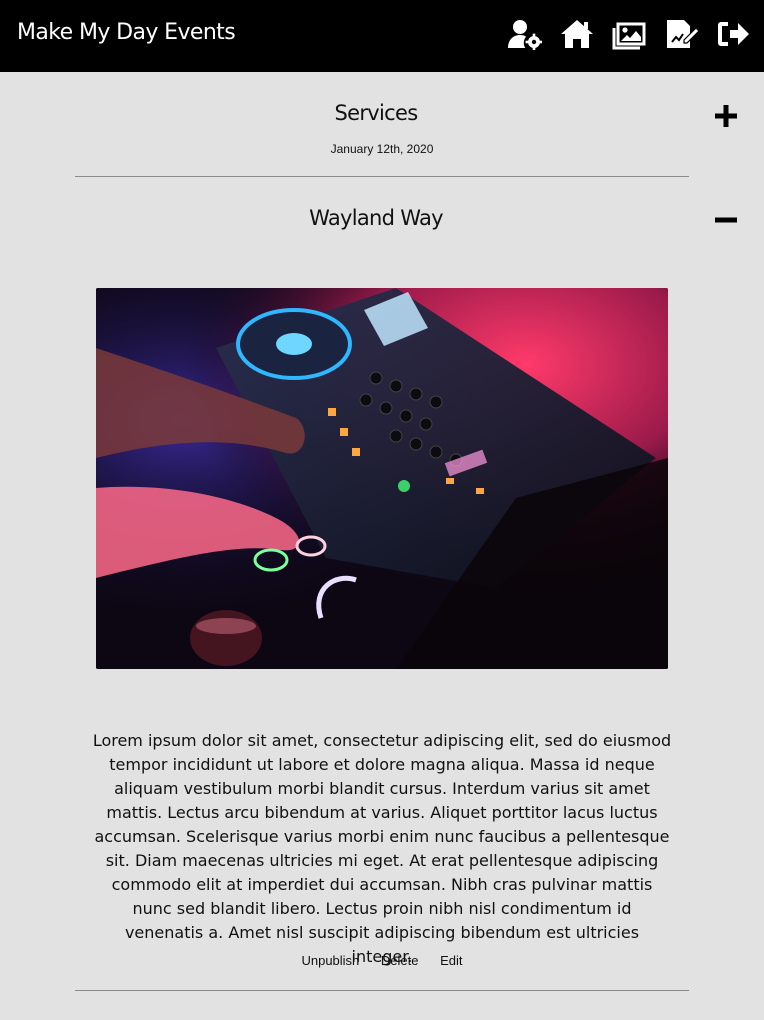 The width and height of the screenshot is (764, 1020). Describe the element at coordinates (451, 960) in the screenshot. I see `edit-link: Edit` at that location.